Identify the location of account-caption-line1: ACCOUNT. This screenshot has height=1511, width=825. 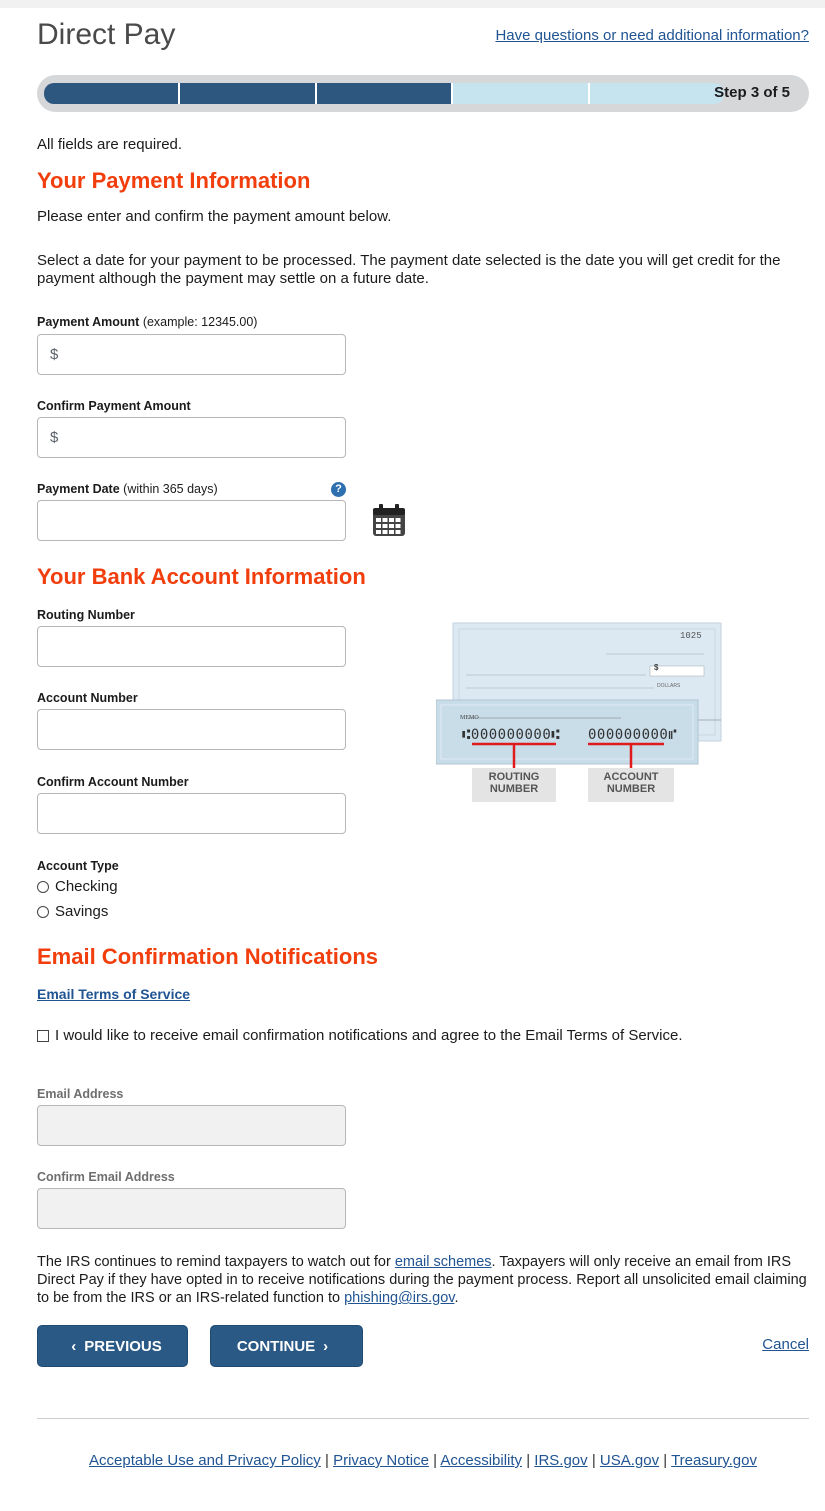
(631, 777).